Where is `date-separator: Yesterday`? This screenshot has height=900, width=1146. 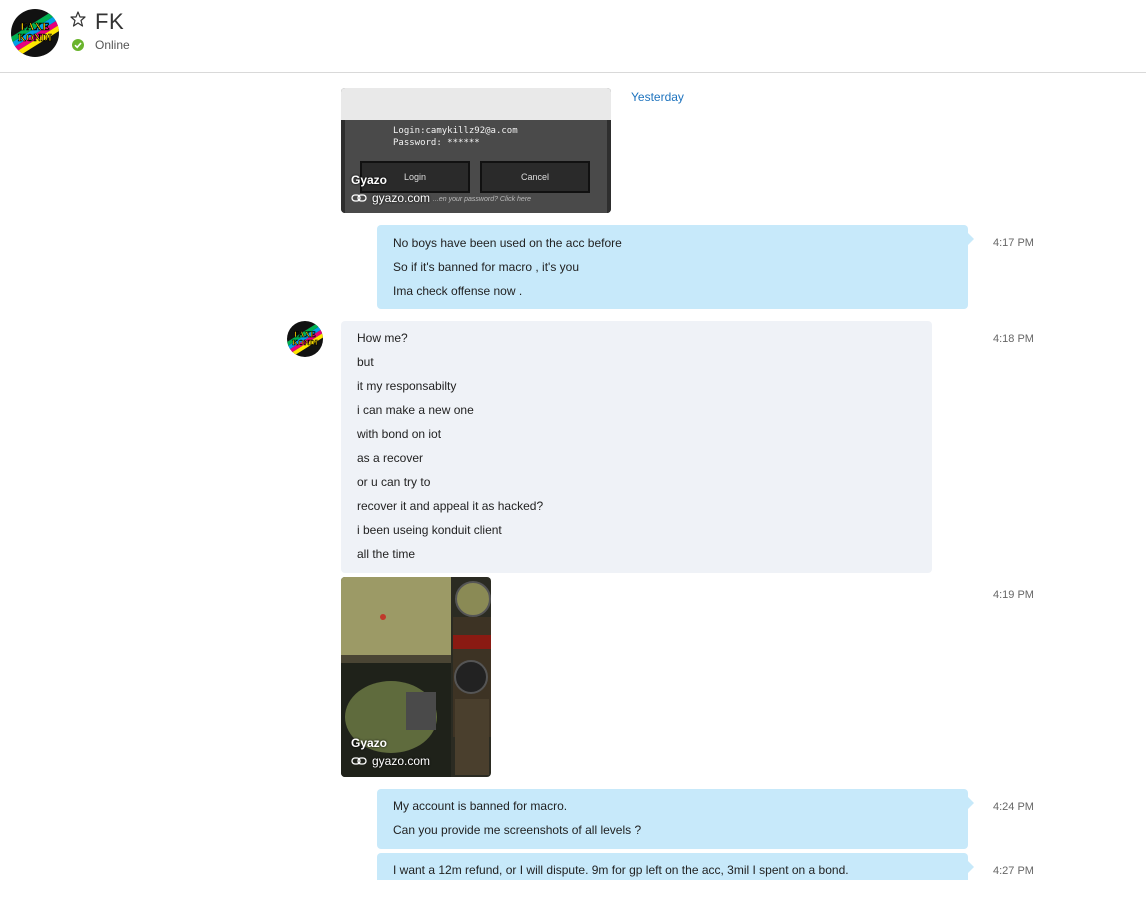 date-separator: Yesterday is located at coordinates (657, 97).